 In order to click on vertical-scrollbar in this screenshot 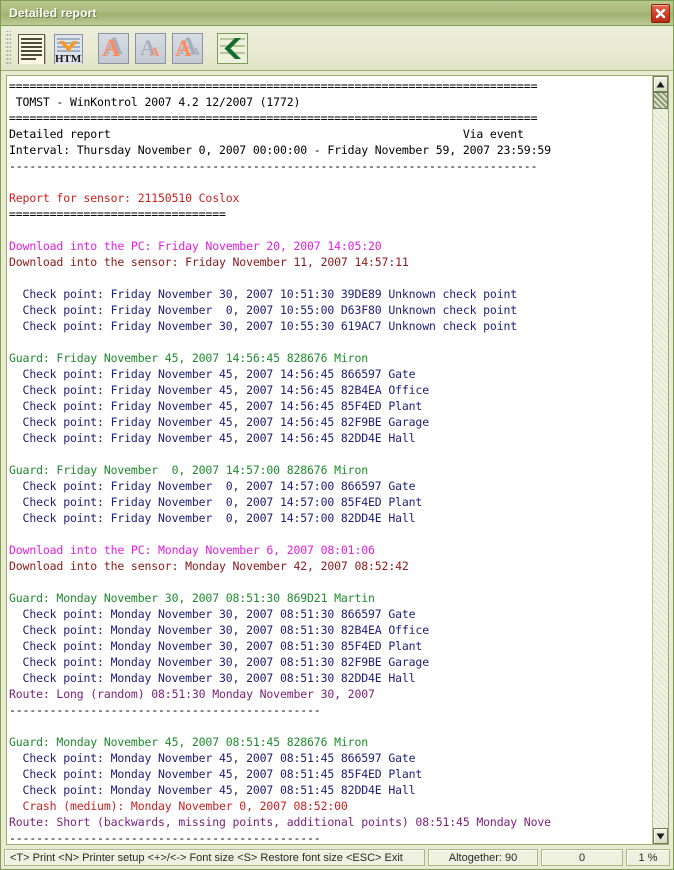, I will do `click(660, 460)`.